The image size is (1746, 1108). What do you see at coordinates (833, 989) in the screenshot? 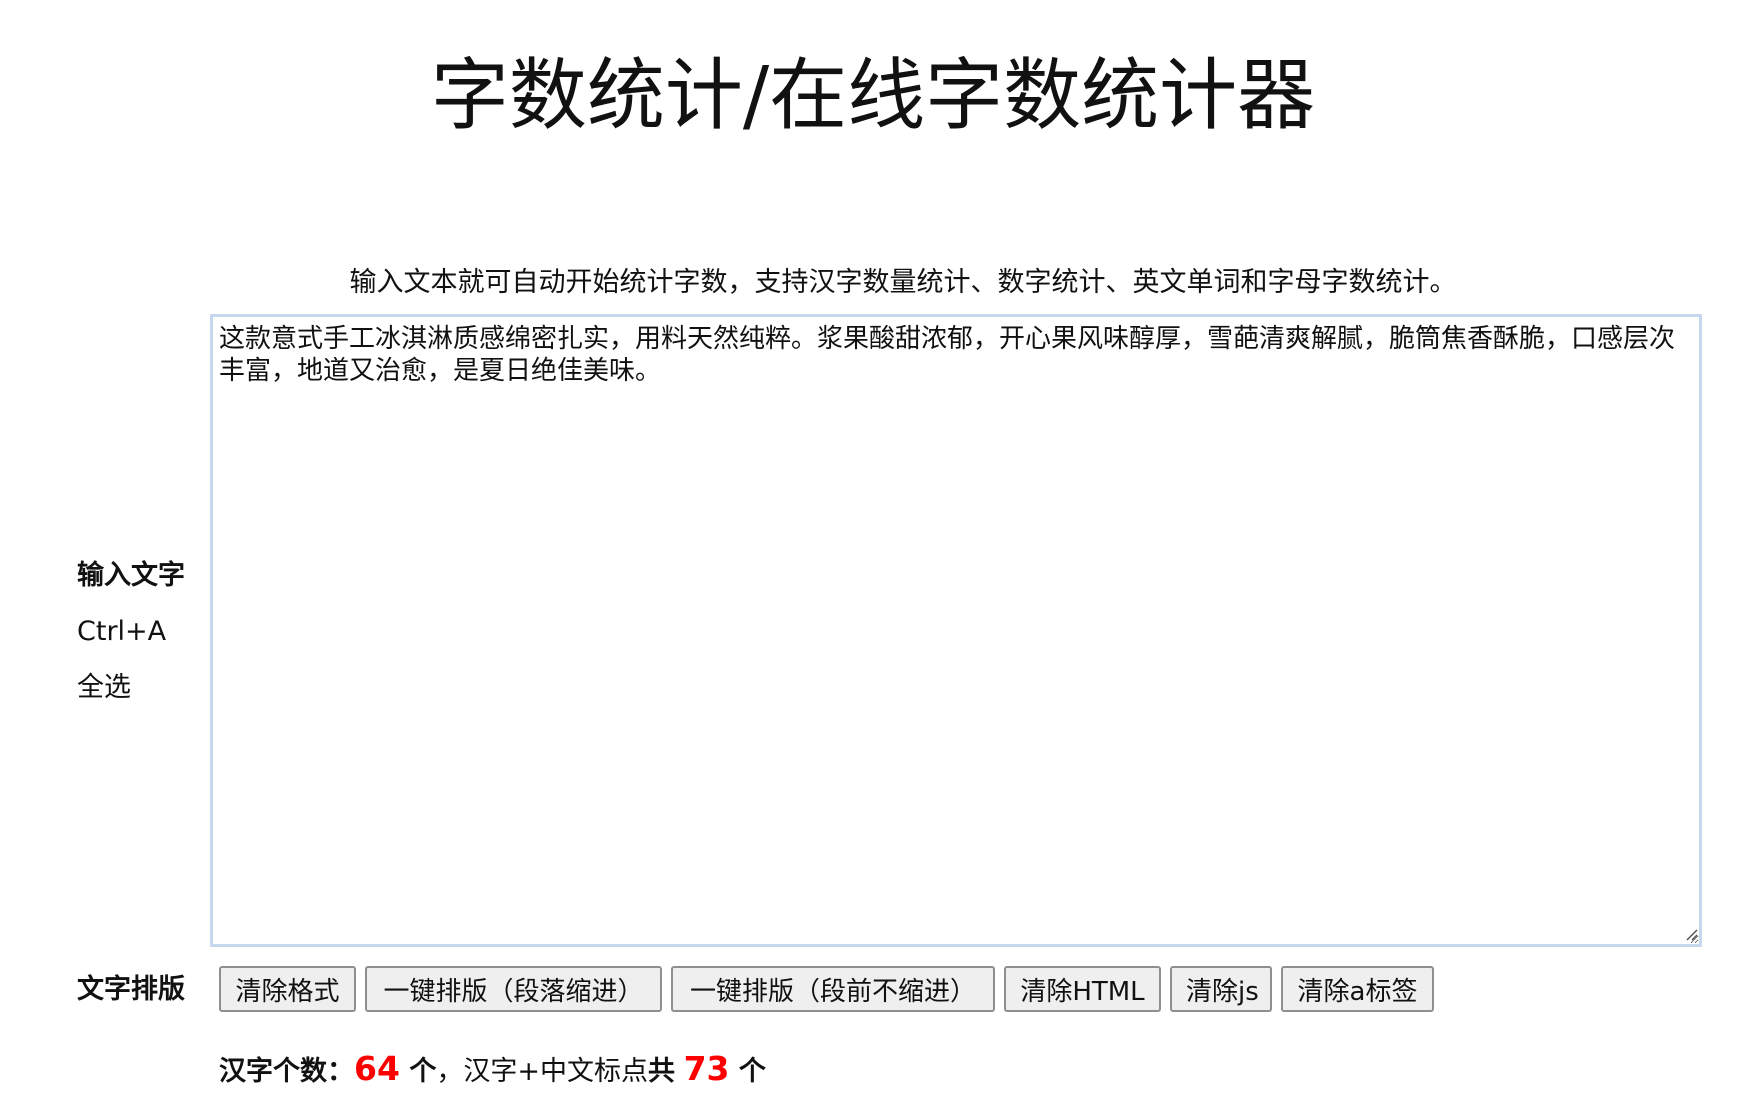
I see `format-no-indent-button: 一键排版（段前不缩进）` at bounding box center [833, 989].